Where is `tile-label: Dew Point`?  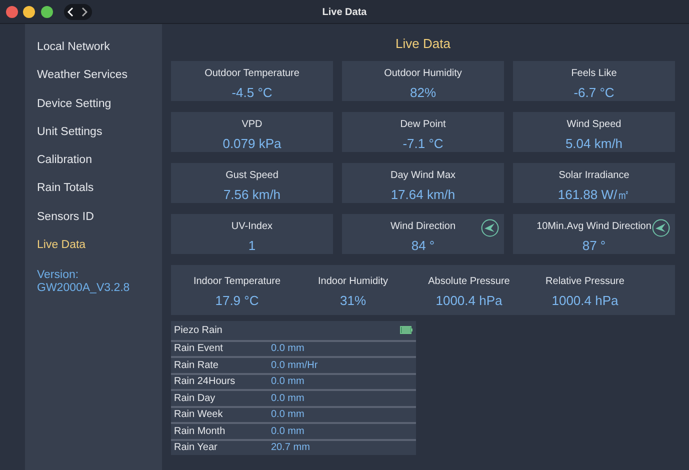 tile-label: Dew Point is located at coordinates (423, 125).